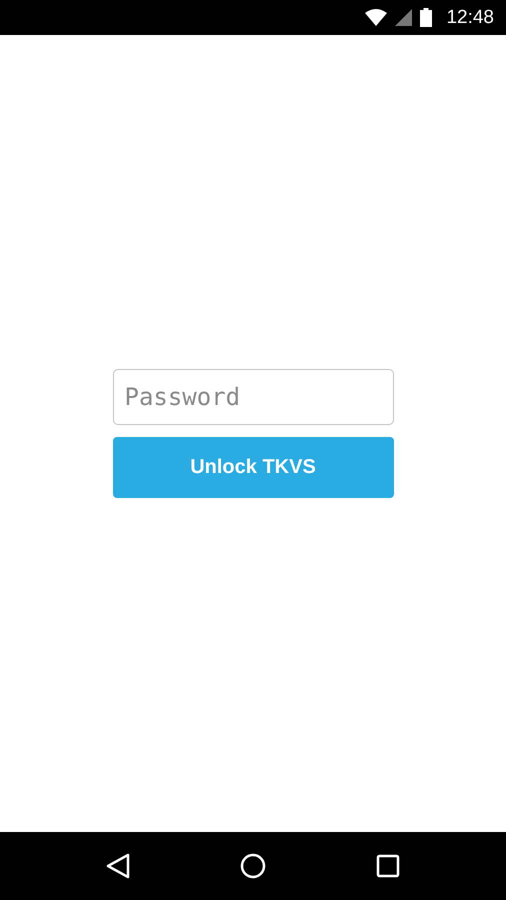  Describe the element at coordinates (426, 17) in the screenshot. I see `battery-icon` at that location.